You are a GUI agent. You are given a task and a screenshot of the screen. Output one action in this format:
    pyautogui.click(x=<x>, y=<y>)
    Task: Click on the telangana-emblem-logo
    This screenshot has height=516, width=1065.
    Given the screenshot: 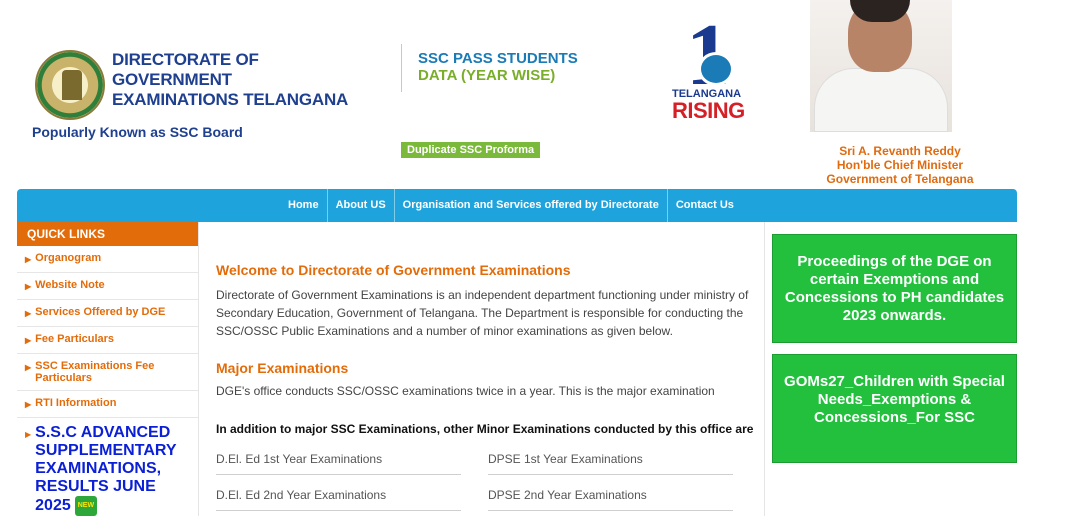 What is the action you would take?
    pyautogui.click(x=70, y=85)
    